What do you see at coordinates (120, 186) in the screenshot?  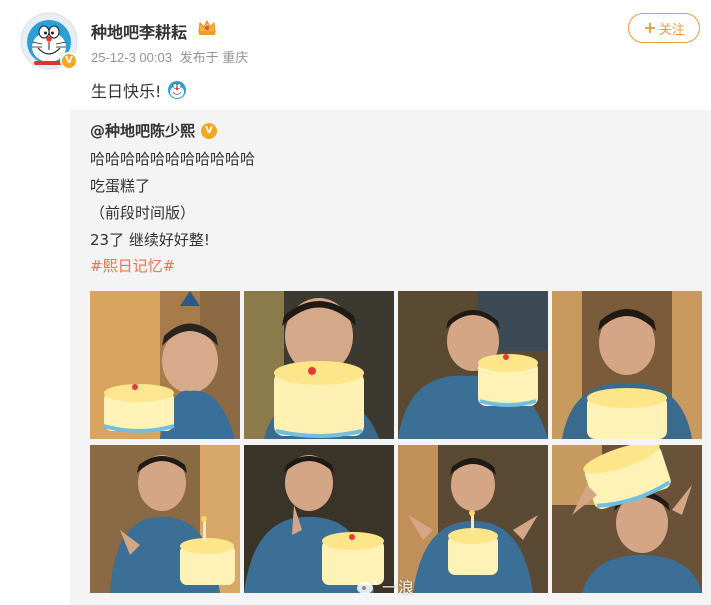 I see `repost-line: 吃蛋糕了` at bounding box center [120, 186].